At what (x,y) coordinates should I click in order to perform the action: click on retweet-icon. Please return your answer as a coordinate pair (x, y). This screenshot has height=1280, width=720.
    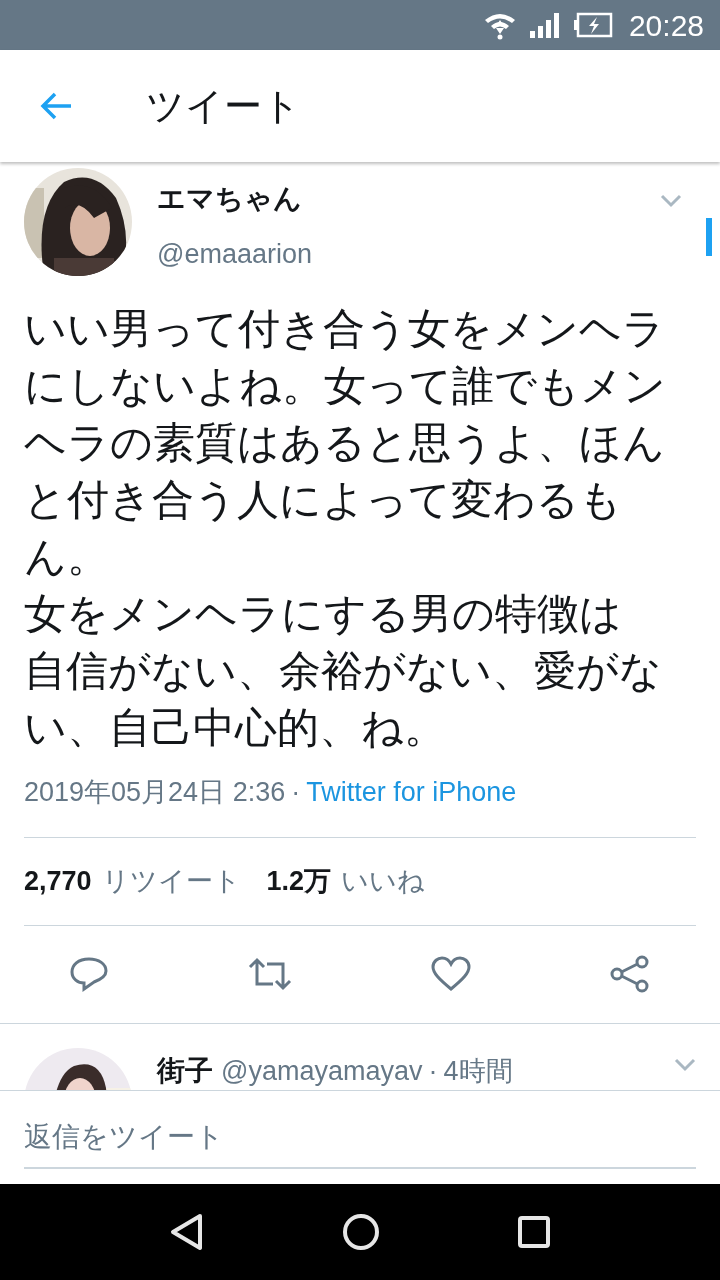
    Looking at the image, I should click on (269, 974).